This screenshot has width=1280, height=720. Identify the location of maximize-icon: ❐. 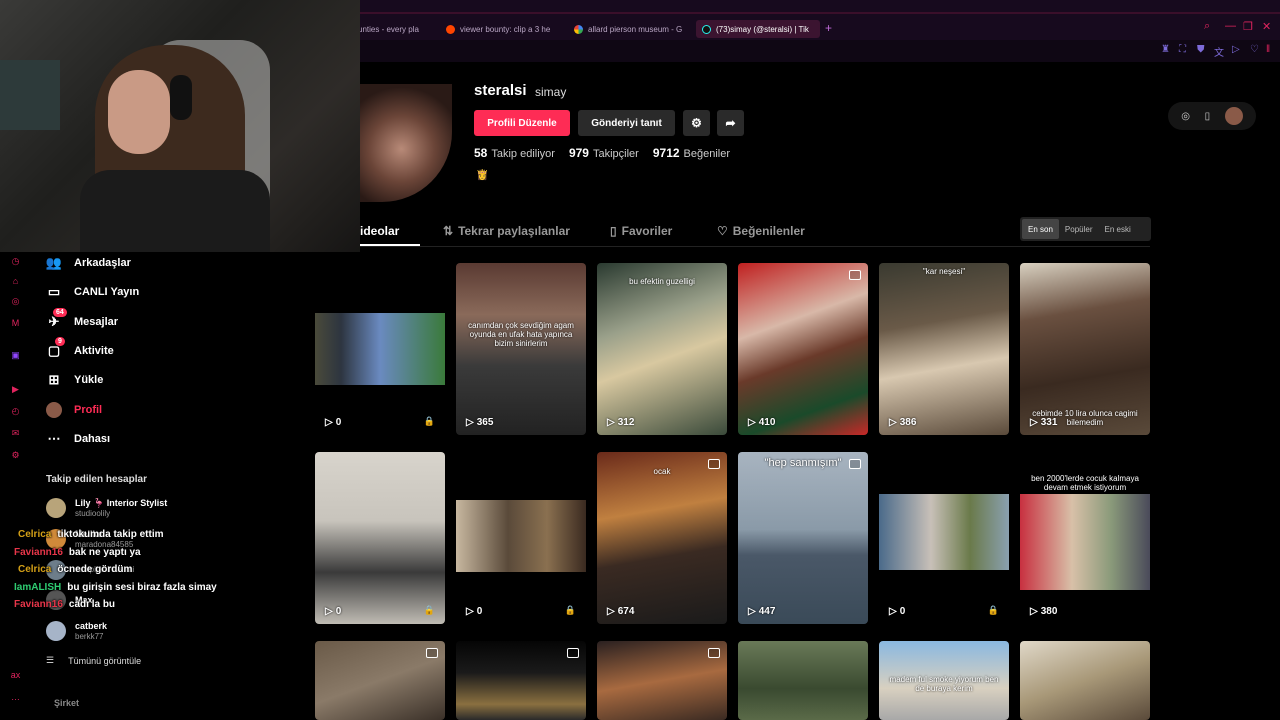
(1248, 26).